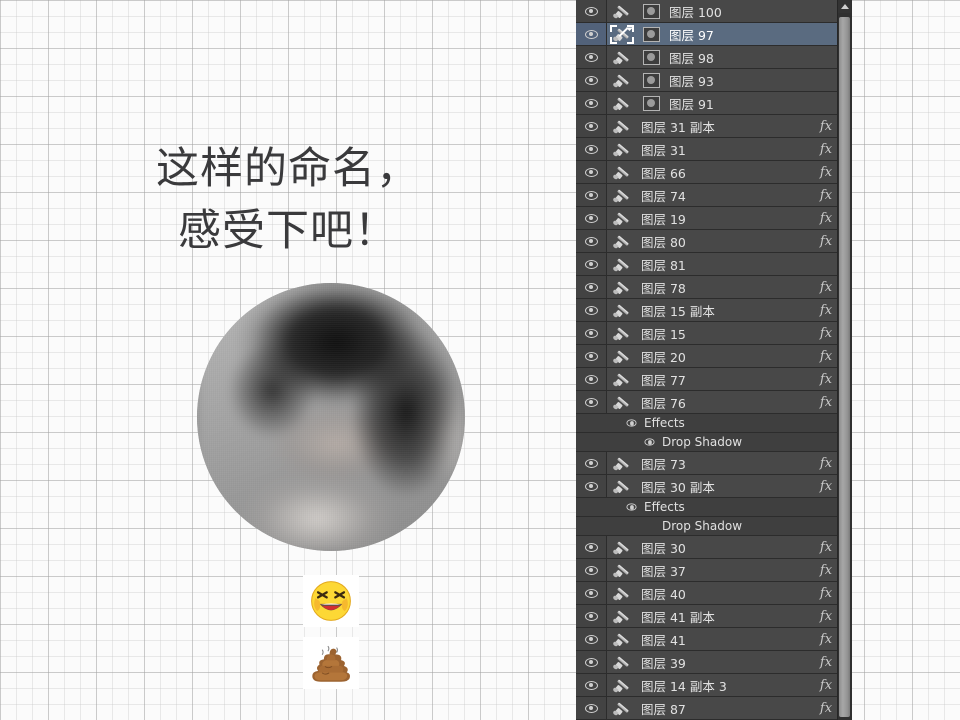  What do you see at coordinates (714, 402) in the screenshot?
I see `layer-row: 图层 76 fx` at bounding box center [714, 402].